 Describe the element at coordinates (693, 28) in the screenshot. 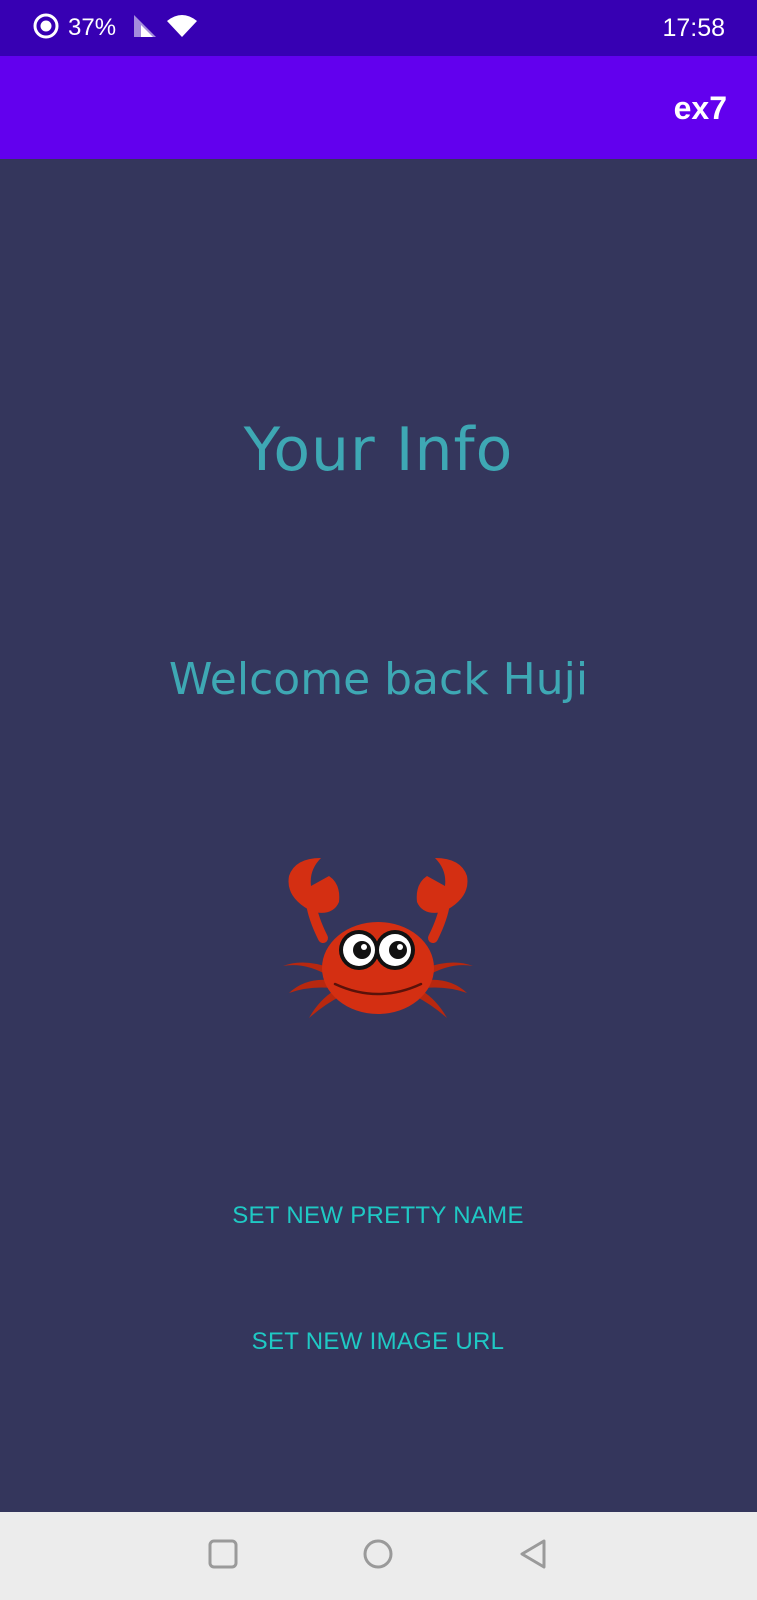

I see `status-time: 17:58` at that location.